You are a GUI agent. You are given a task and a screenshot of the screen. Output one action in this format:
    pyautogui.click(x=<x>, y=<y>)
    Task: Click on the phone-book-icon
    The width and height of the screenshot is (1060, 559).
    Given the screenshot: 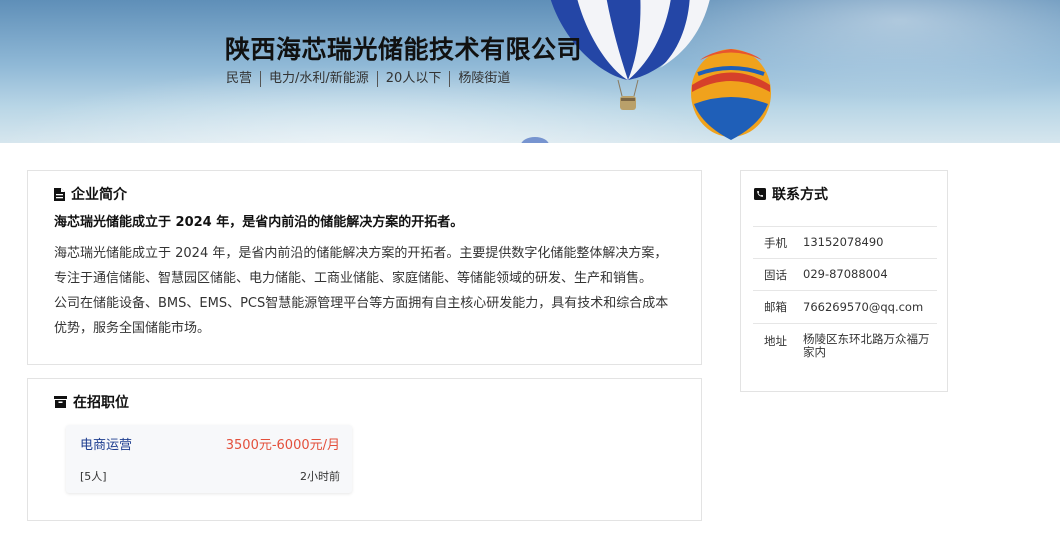 What is the action you would take?
    pyautogui.click(x=760, y=194)
    